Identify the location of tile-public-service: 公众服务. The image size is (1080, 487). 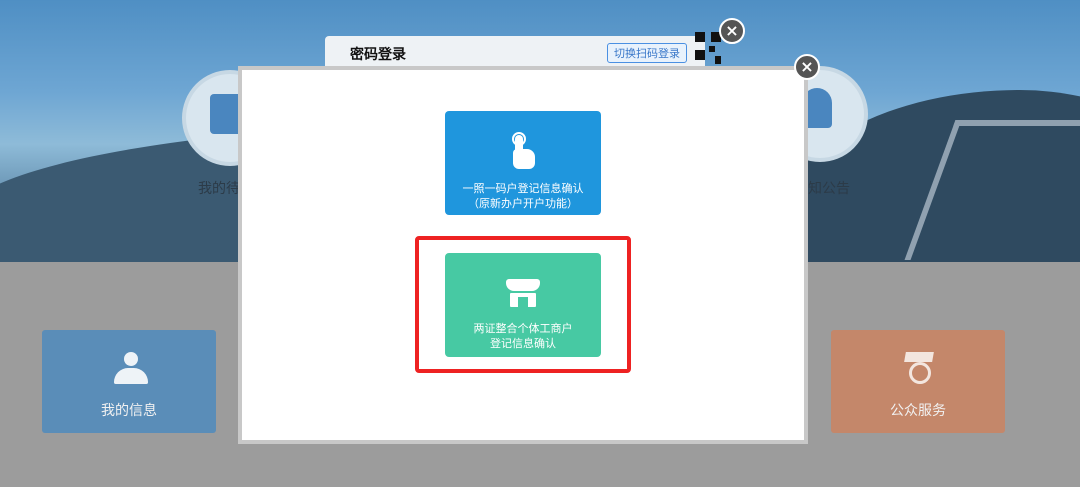
(918, 381).